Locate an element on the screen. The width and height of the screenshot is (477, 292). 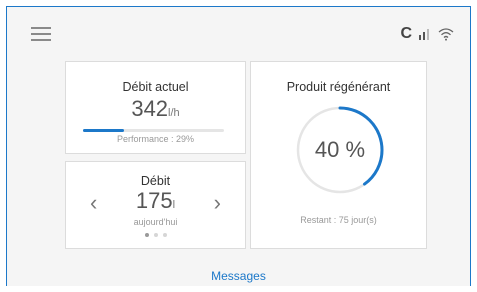
hamburger-menu-icon is located at coordinates (41, 34).